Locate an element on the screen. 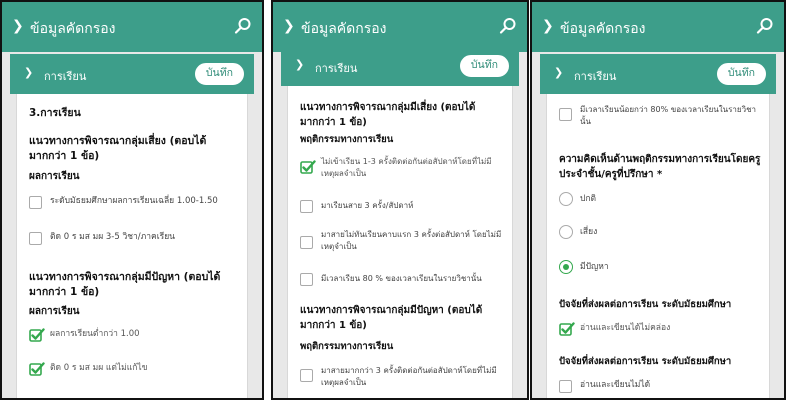  radio-option: เสี่ยง is located at coordinates (660, 233).